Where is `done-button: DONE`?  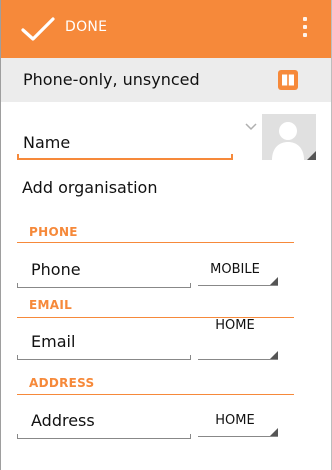
done-button: DONE is located at coordinates (71, 29).